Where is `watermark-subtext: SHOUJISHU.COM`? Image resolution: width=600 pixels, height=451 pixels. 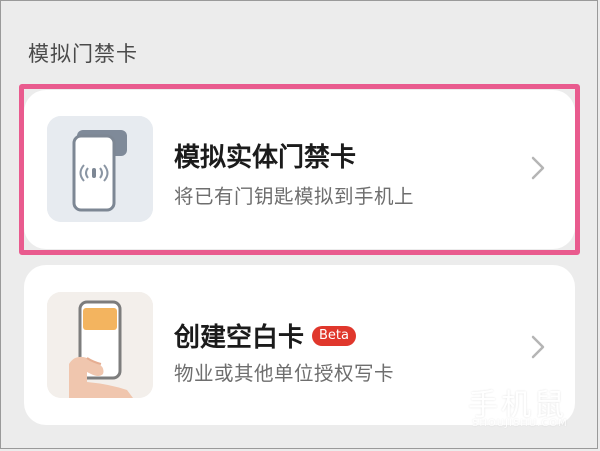
watermark-subtext: SHOUJISHU.COM is located at coordinates (520, 423).